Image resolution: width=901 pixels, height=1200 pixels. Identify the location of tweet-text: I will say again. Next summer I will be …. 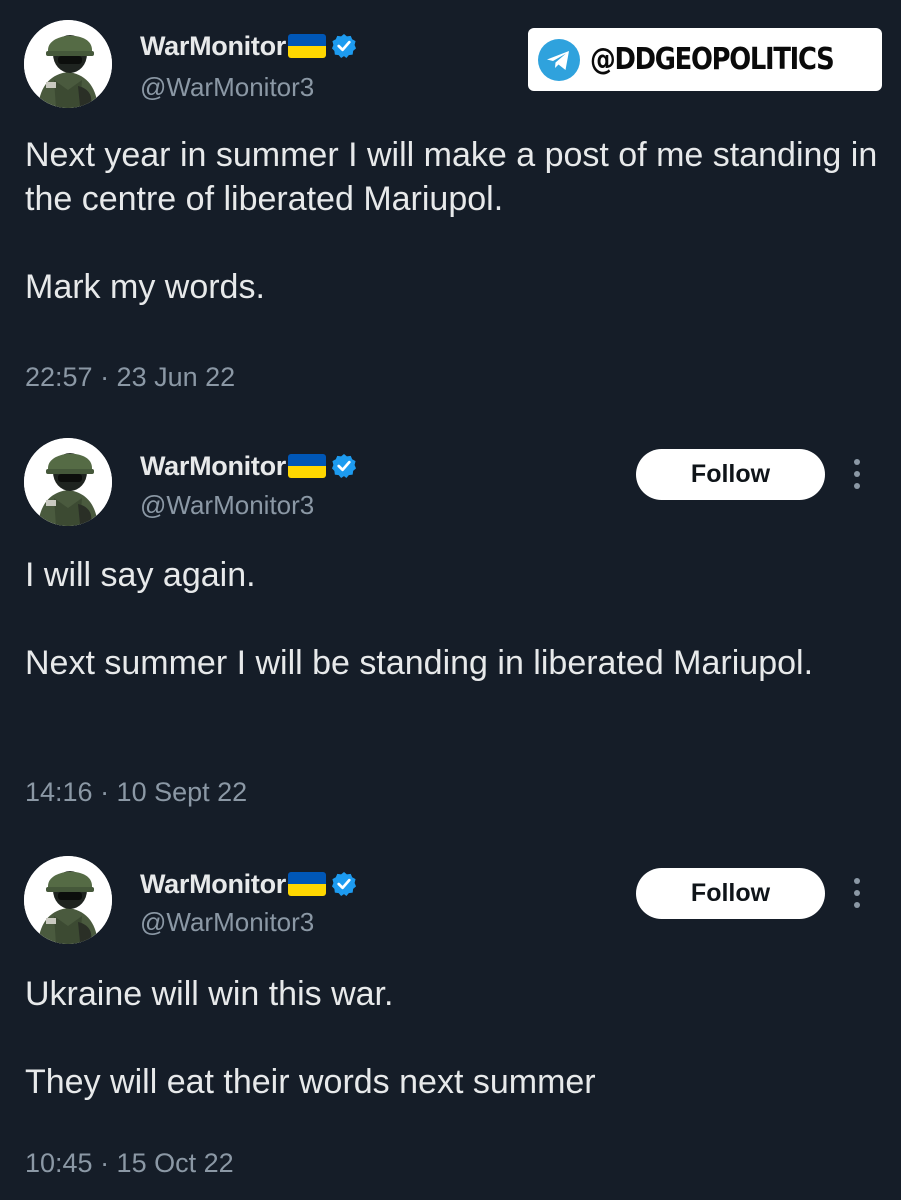
(419, 619).